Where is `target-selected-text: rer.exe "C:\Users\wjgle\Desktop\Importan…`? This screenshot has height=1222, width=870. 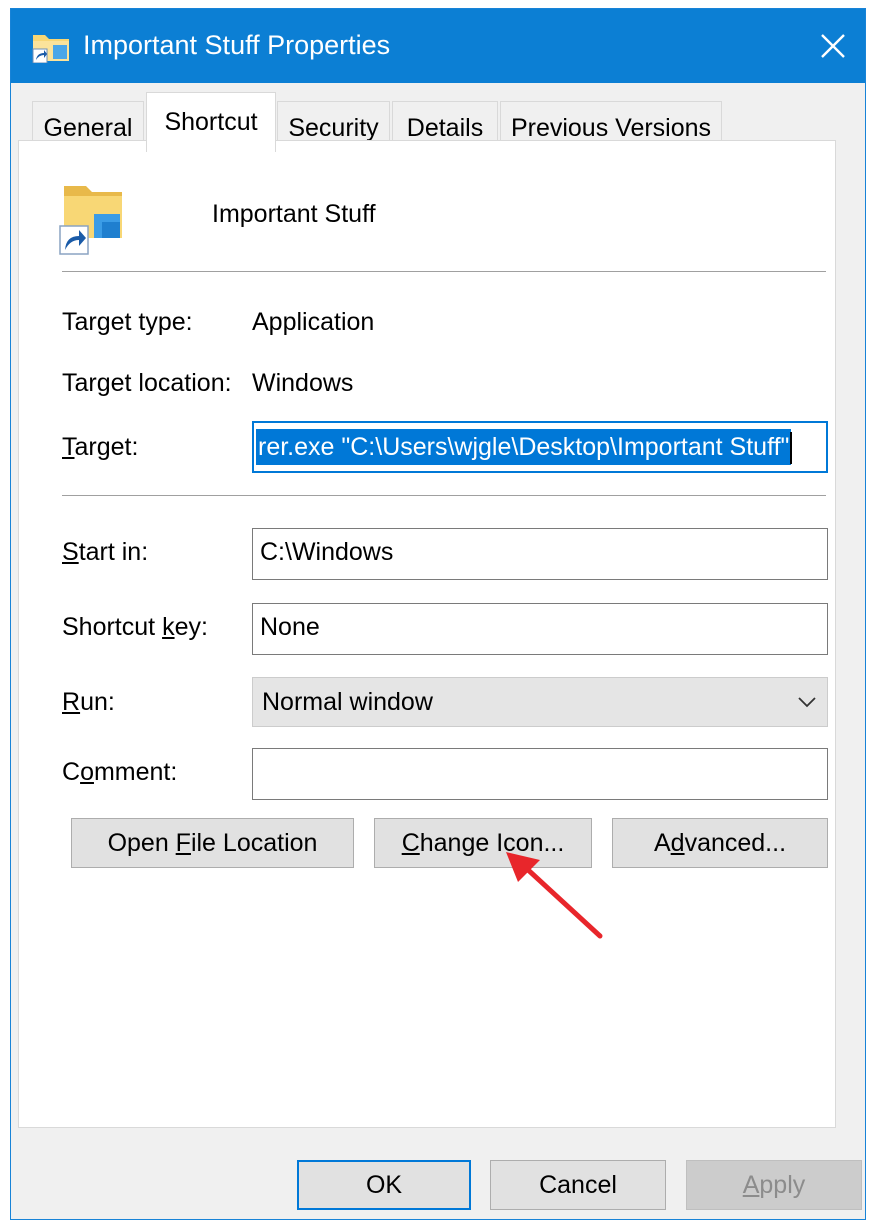
target-selected-text: rer.exe "C:\Users\wjgle\Desktop\Importan… is located at coordinates (524, 447).